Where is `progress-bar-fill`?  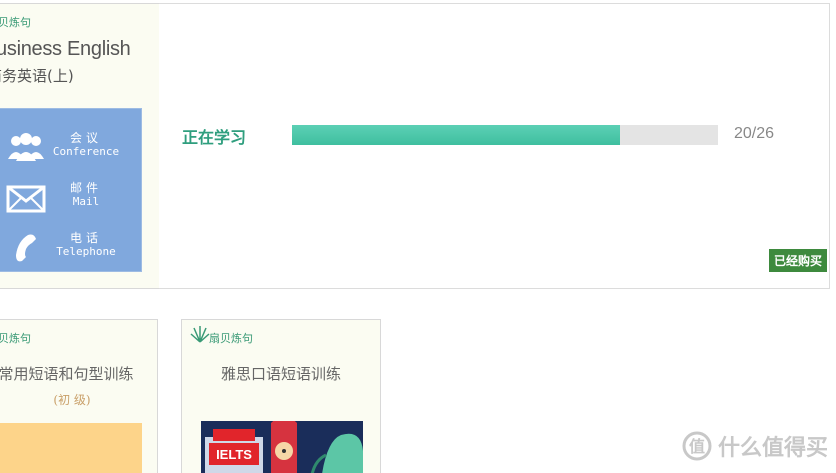 progress-bar-fill is located at coordinates (456, 135).